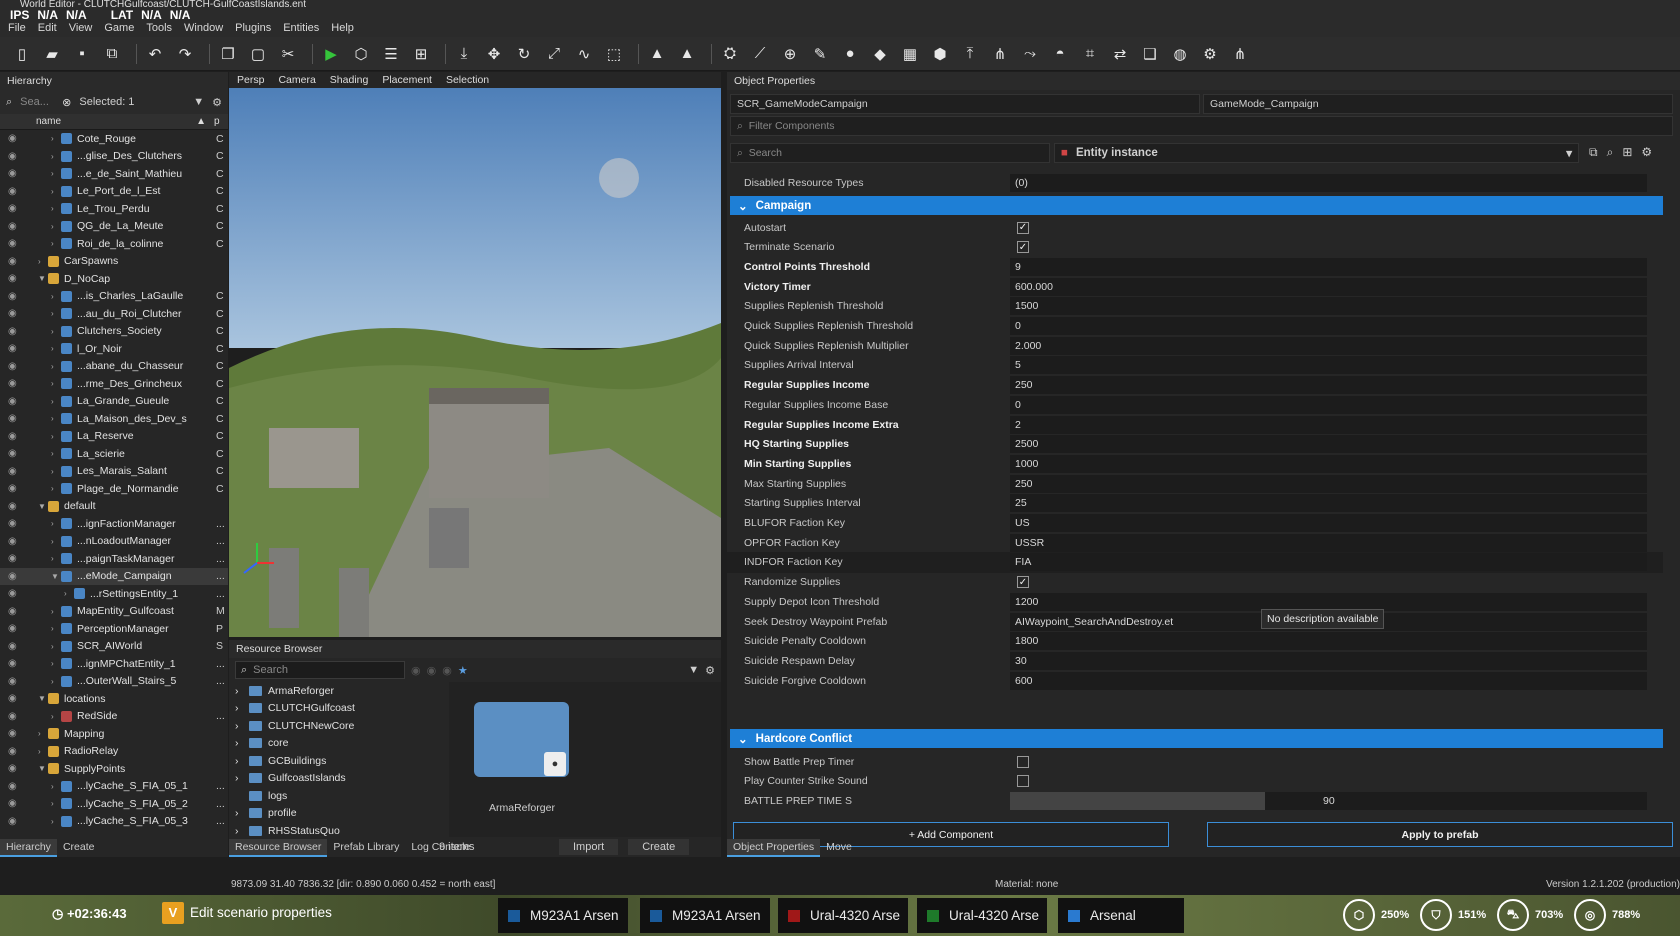 The height and width of the screenshot is (936, 1680). What do you see at coordinates (339, 691) in the screenshot?
I see `resource-folder-row: › ArmaReforger` at bounding box center [339, 691].